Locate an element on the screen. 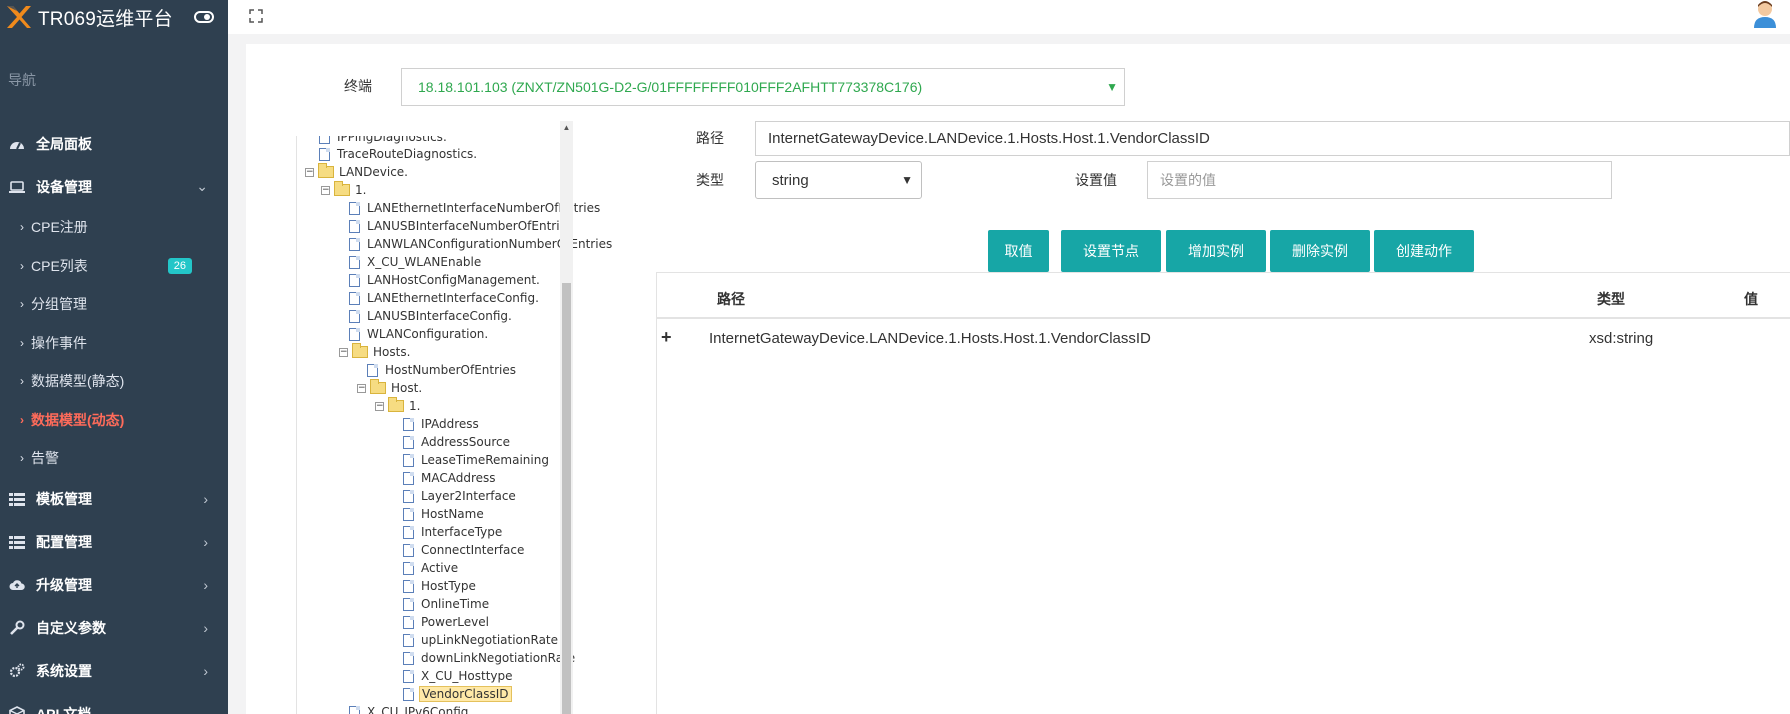  tree-leaf-node: LANEthernetInterfaceConfig. is located at coordinates (445, 298).